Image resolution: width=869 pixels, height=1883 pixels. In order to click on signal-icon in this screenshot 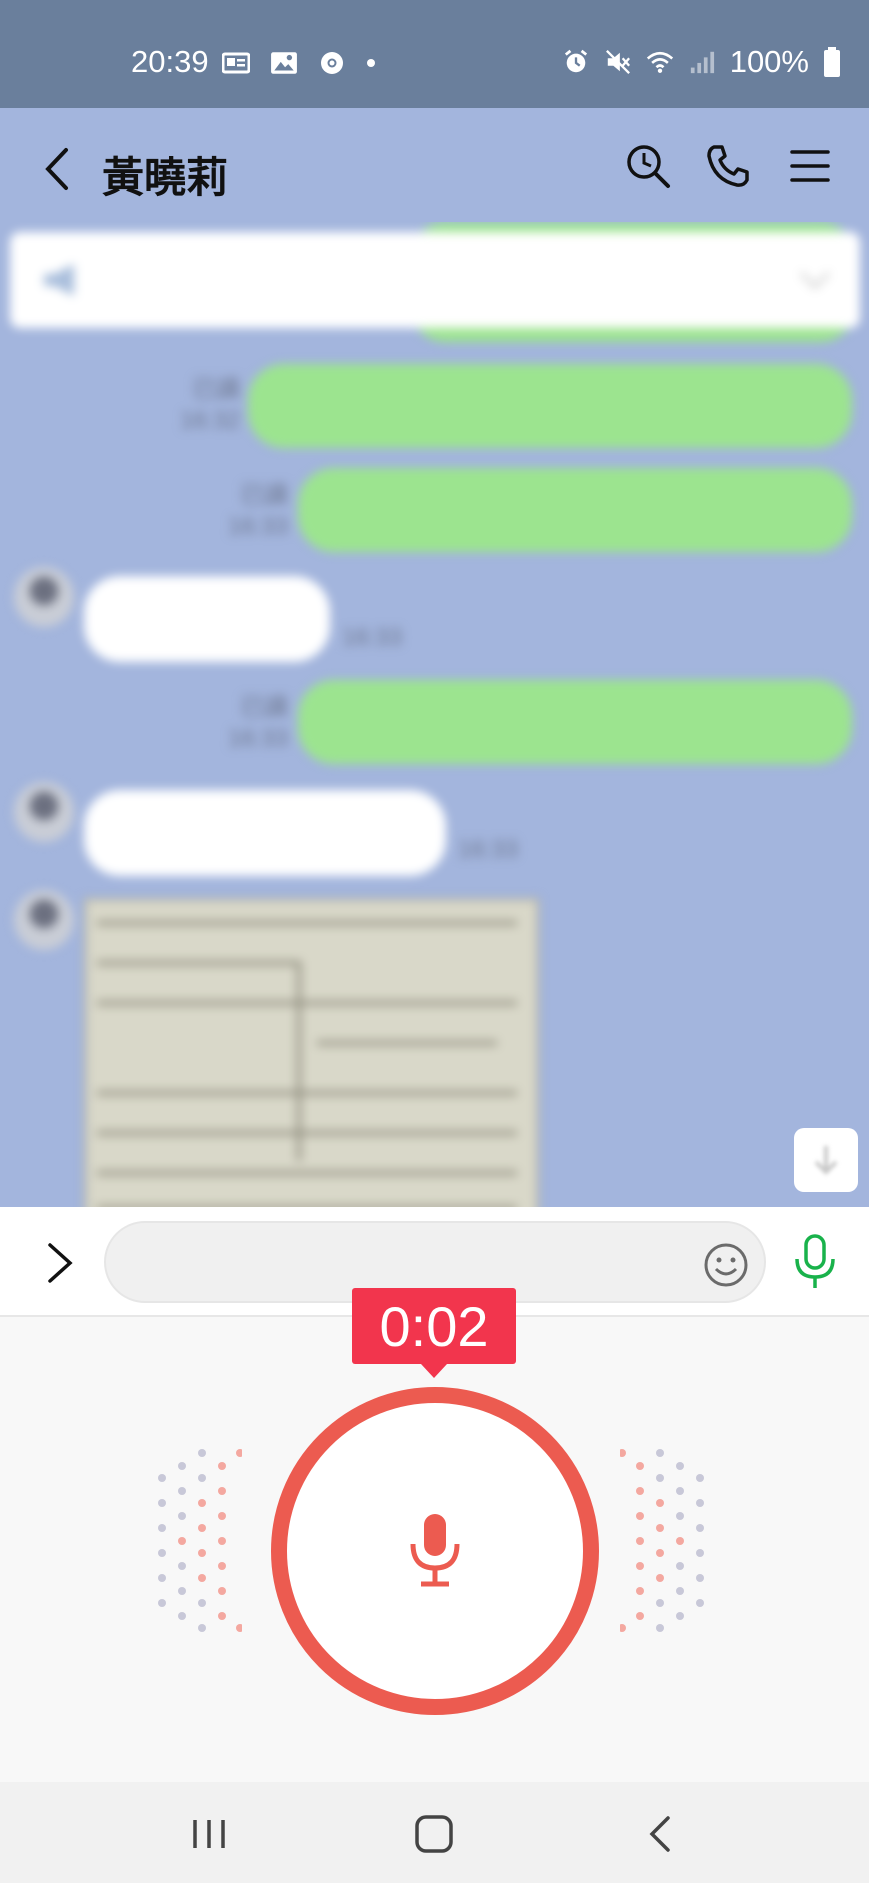, I will do `click(702, 62)`.